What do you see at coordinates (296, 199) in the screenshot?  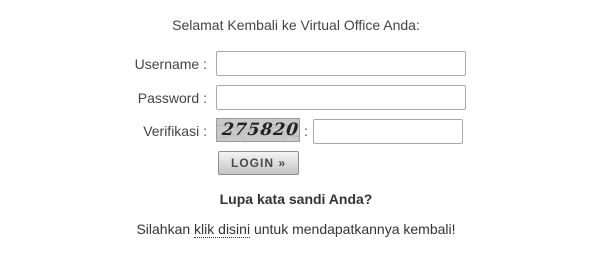 I see `forgot-password-heading: Lupa kata sandi Anda?` at bounding box center [296, 199].